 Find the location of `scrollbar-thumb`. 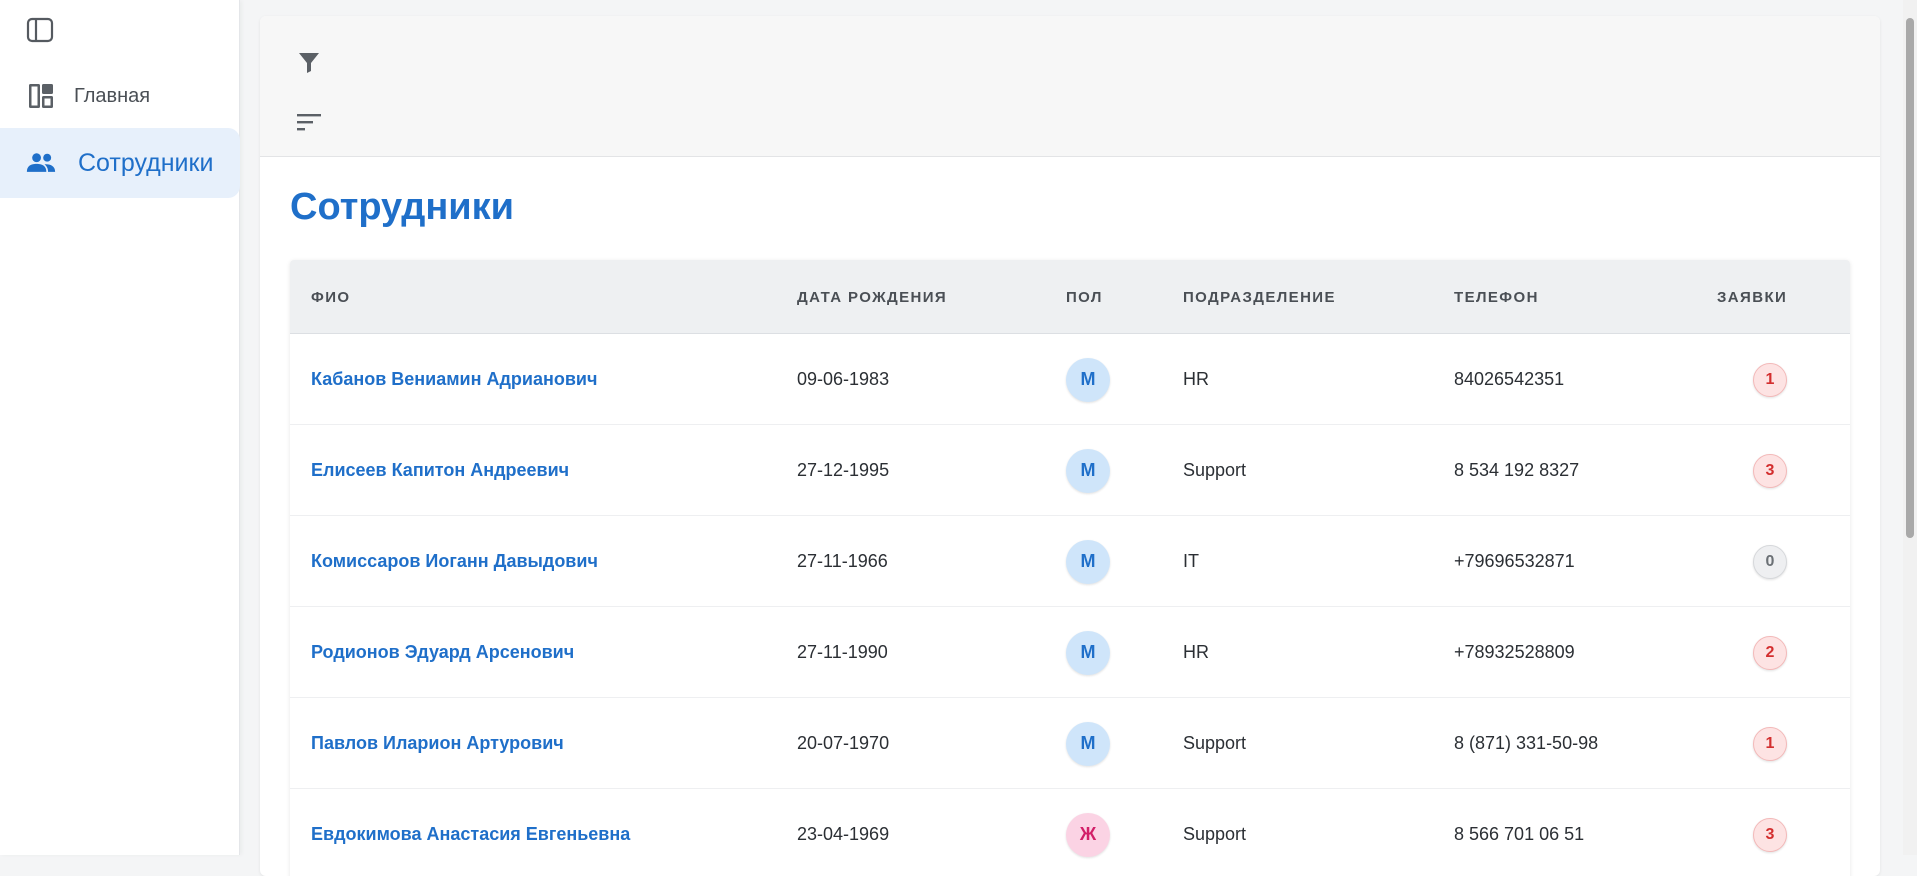

scrollbar-thumb is located at coordinates (1910, 278).